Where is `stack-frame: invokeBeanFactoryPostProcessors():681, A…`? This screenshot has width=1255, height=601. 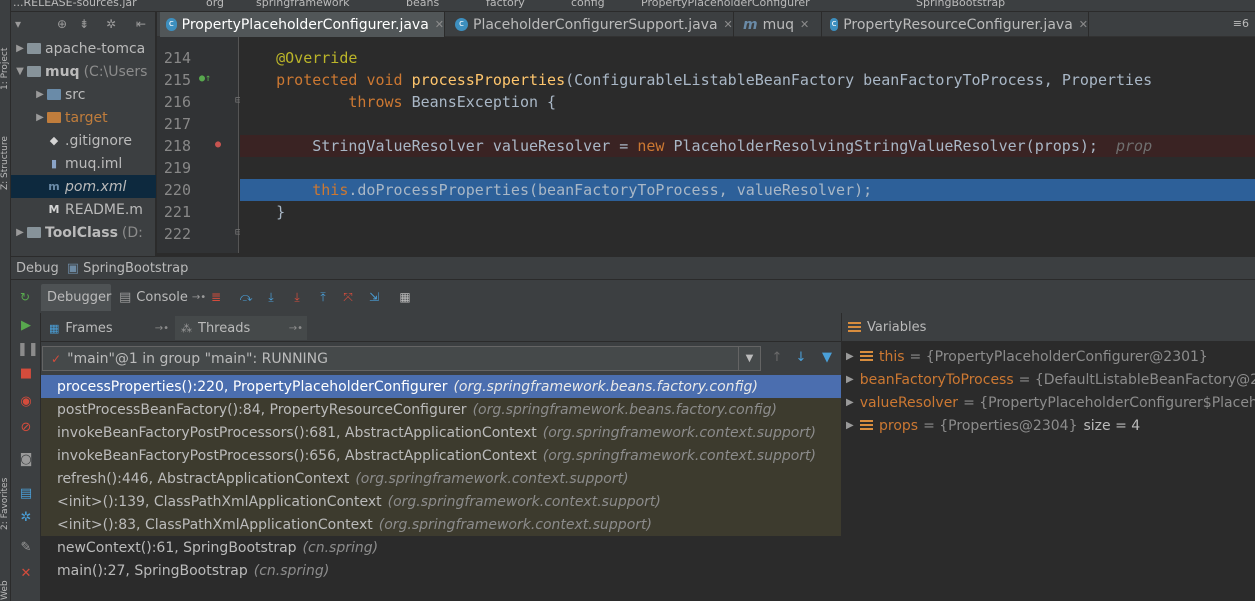 stack-frame: invokeBeanFactoryPostProcessors():681, A… is located at coordinates (441, 432).